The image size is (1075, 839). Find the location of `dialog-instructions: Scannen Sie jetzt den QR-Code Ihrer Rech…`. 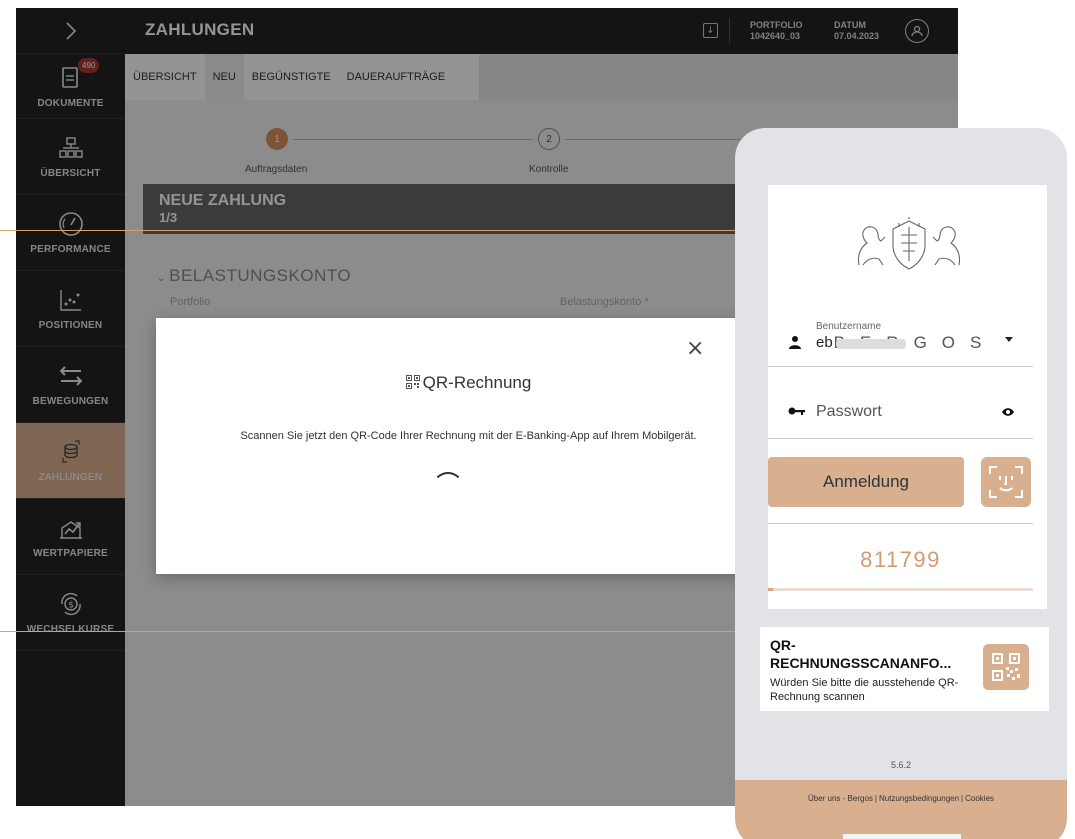

dialog-instructions: Scannen Sie jetzt den QR-Code Ihrer Rech… is located at coordinates (468, 436).